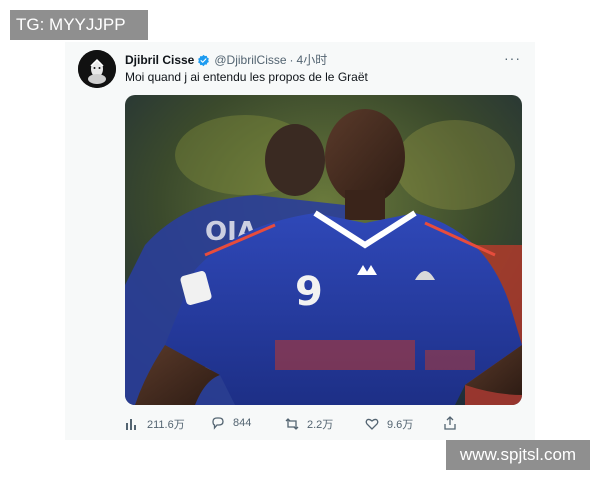  Describe the element at coordinates (312, 60) in the screenshot. I see `tweet-time: 4小时` at that location.